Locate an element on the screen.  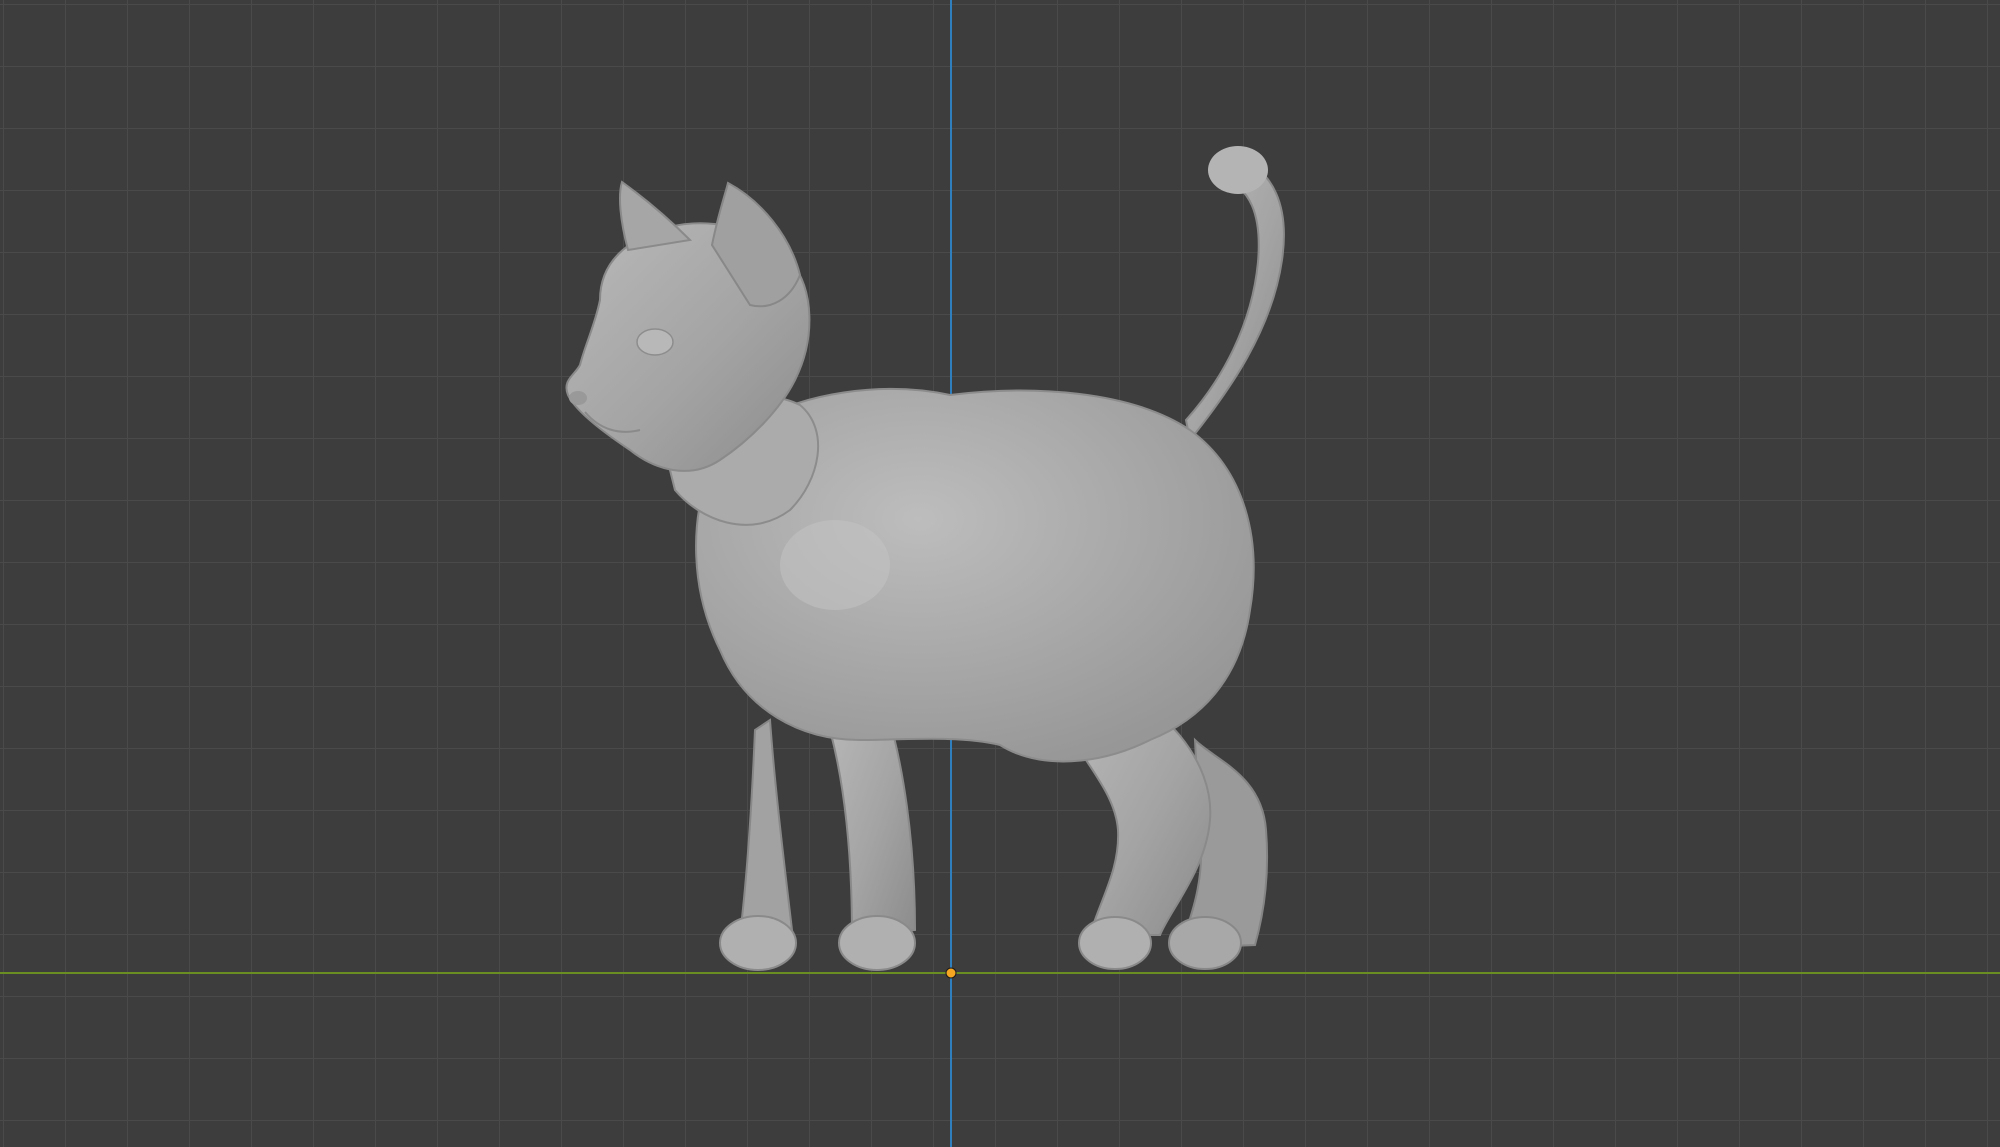
cat-tail is located at coordinates (1234, 299).